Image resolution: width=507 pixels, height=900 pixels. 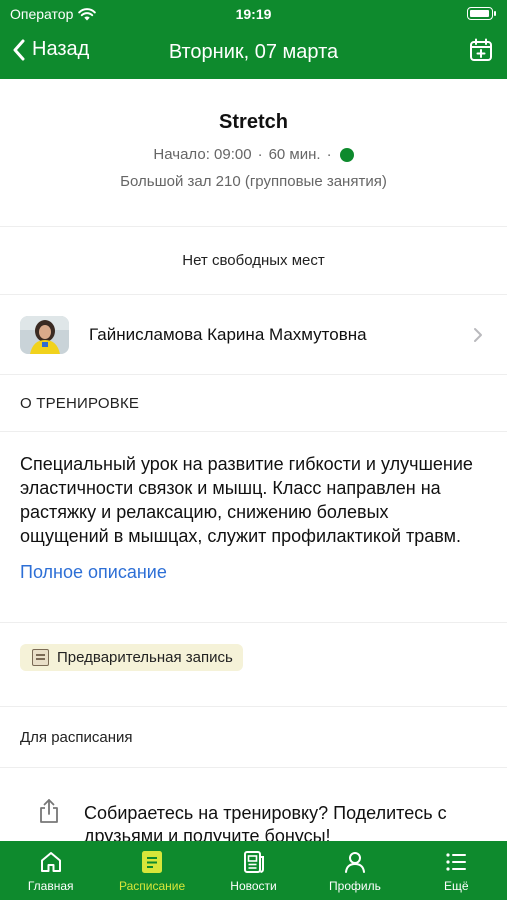 I want to click on back-button: Назад, so click(x=50, y=49).